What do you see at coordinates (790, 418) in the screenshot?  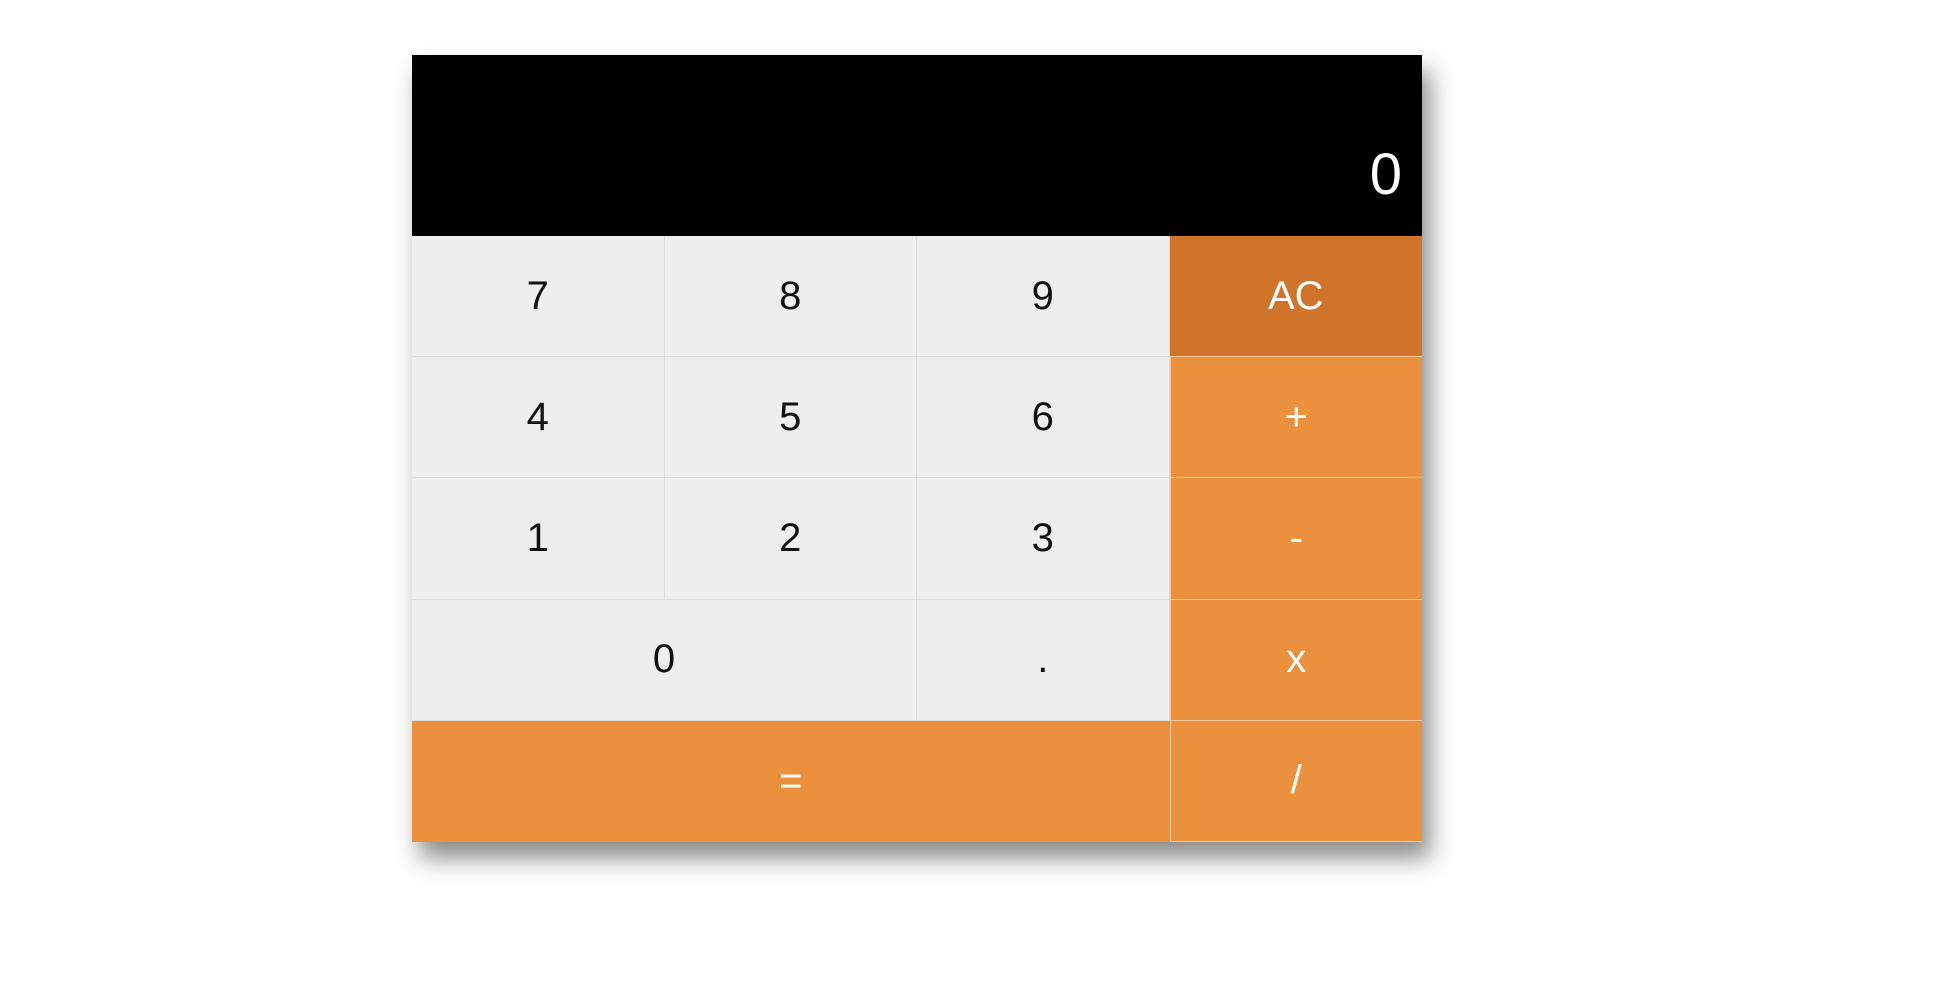 I see `key-5: 5` at bounding box center [790, 418].